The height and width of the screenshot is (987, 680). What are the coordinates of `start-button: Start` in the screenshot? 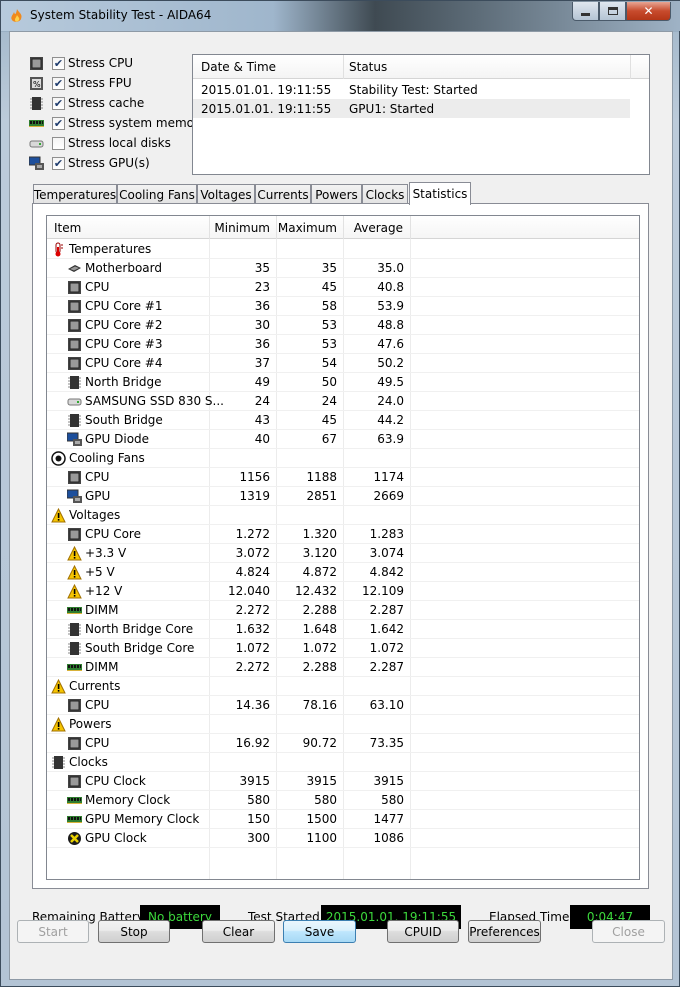 It's located at (53, 931).